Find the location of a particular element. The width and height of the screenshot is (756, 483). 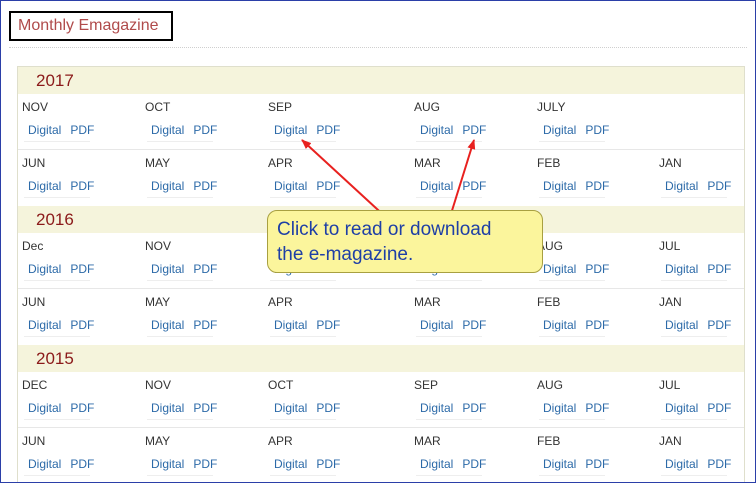

year-heading: 2017 is located at coordinates (381, 80).